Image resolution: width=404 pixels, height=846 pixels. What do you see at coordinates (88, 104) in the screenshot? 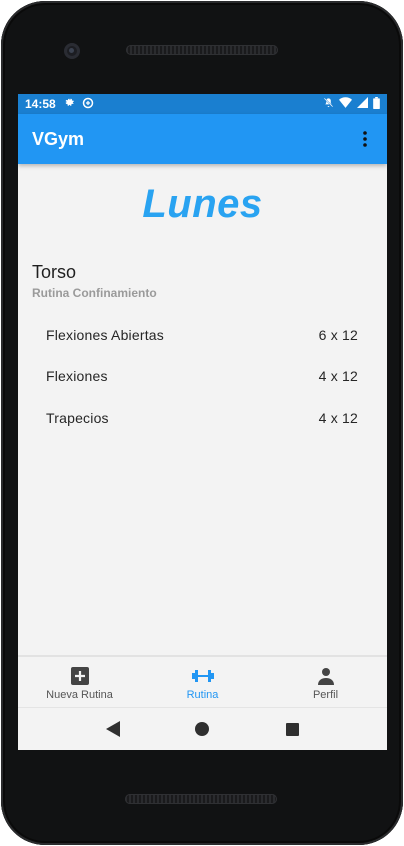
I see `data-saver-icon` at bounding box center [88, 104].